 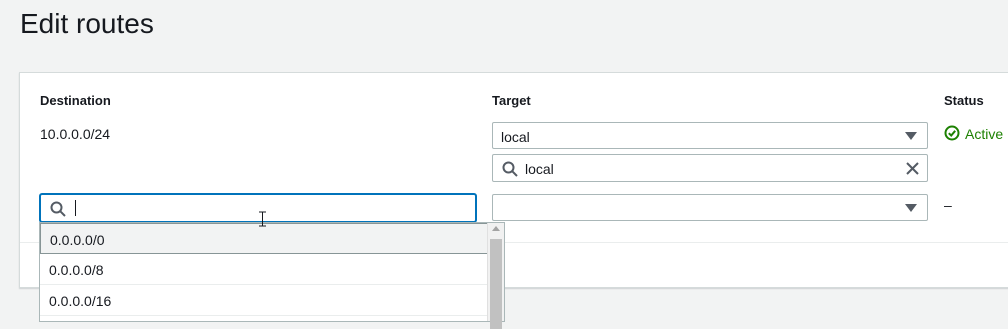 I want to click on destination-header: Destination, so click(x=75, y=100).